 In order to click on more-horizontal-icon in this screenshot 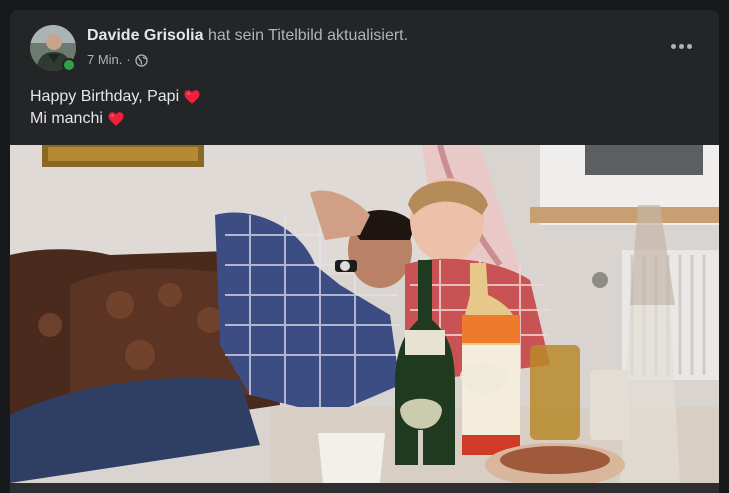, I will do `click(673, 46)`.